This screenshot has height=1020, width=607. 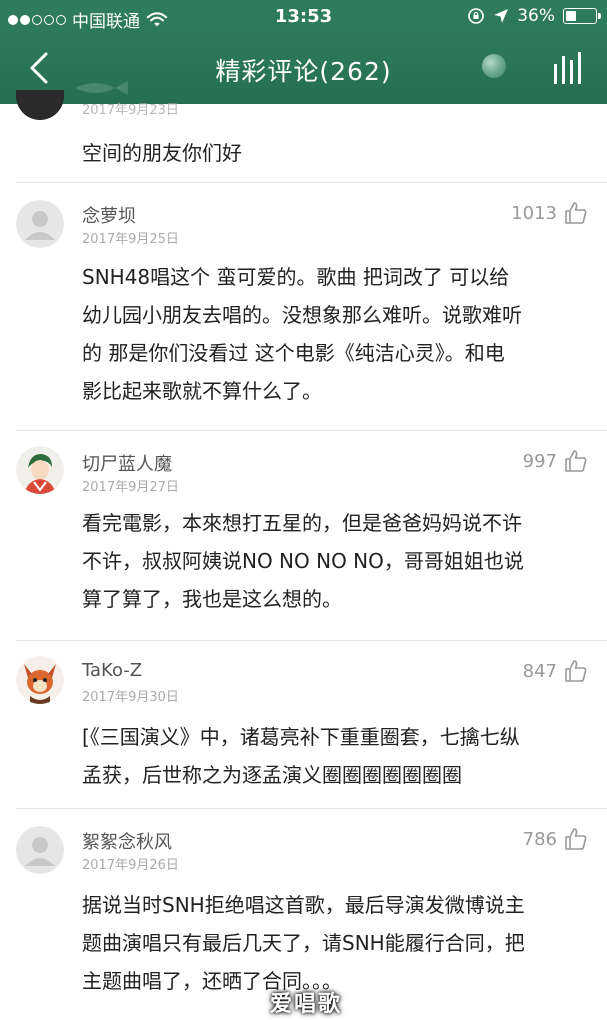 What do you see at coordinates (302, 315) in the screenshot?
I see `comment-line: 幼儿园小朋友去唱的。没想象那么难听。说歌难听` at bounding box center [302, 315].